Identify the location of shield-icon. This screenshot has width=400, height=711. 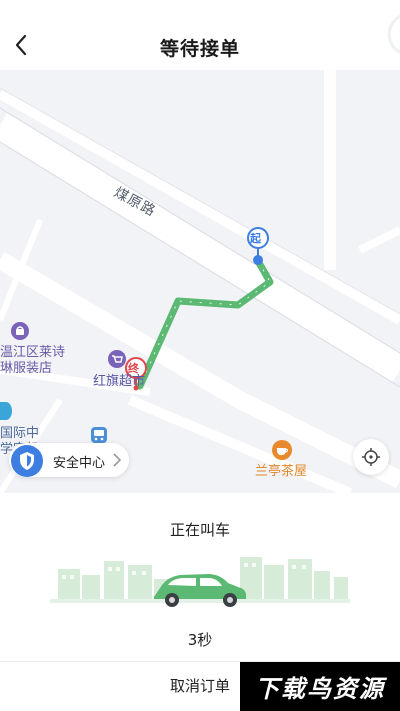
(27, 461).